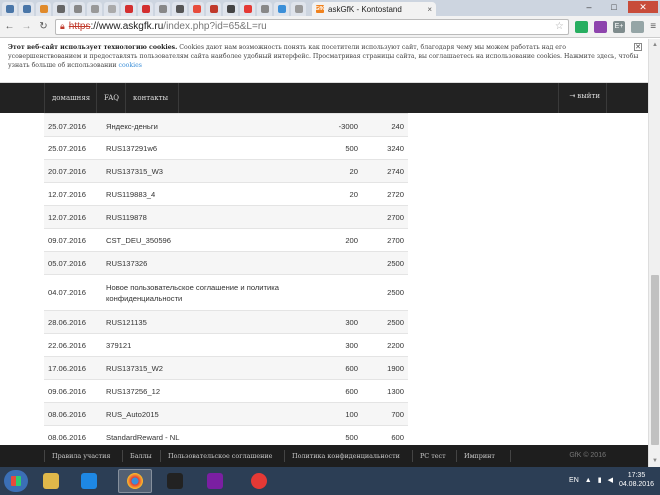 This screenshot has width=660, height=495. Describe the element at coordinates (337, 125) in the screenshot. I see `cell-amount: -3000` at that location.